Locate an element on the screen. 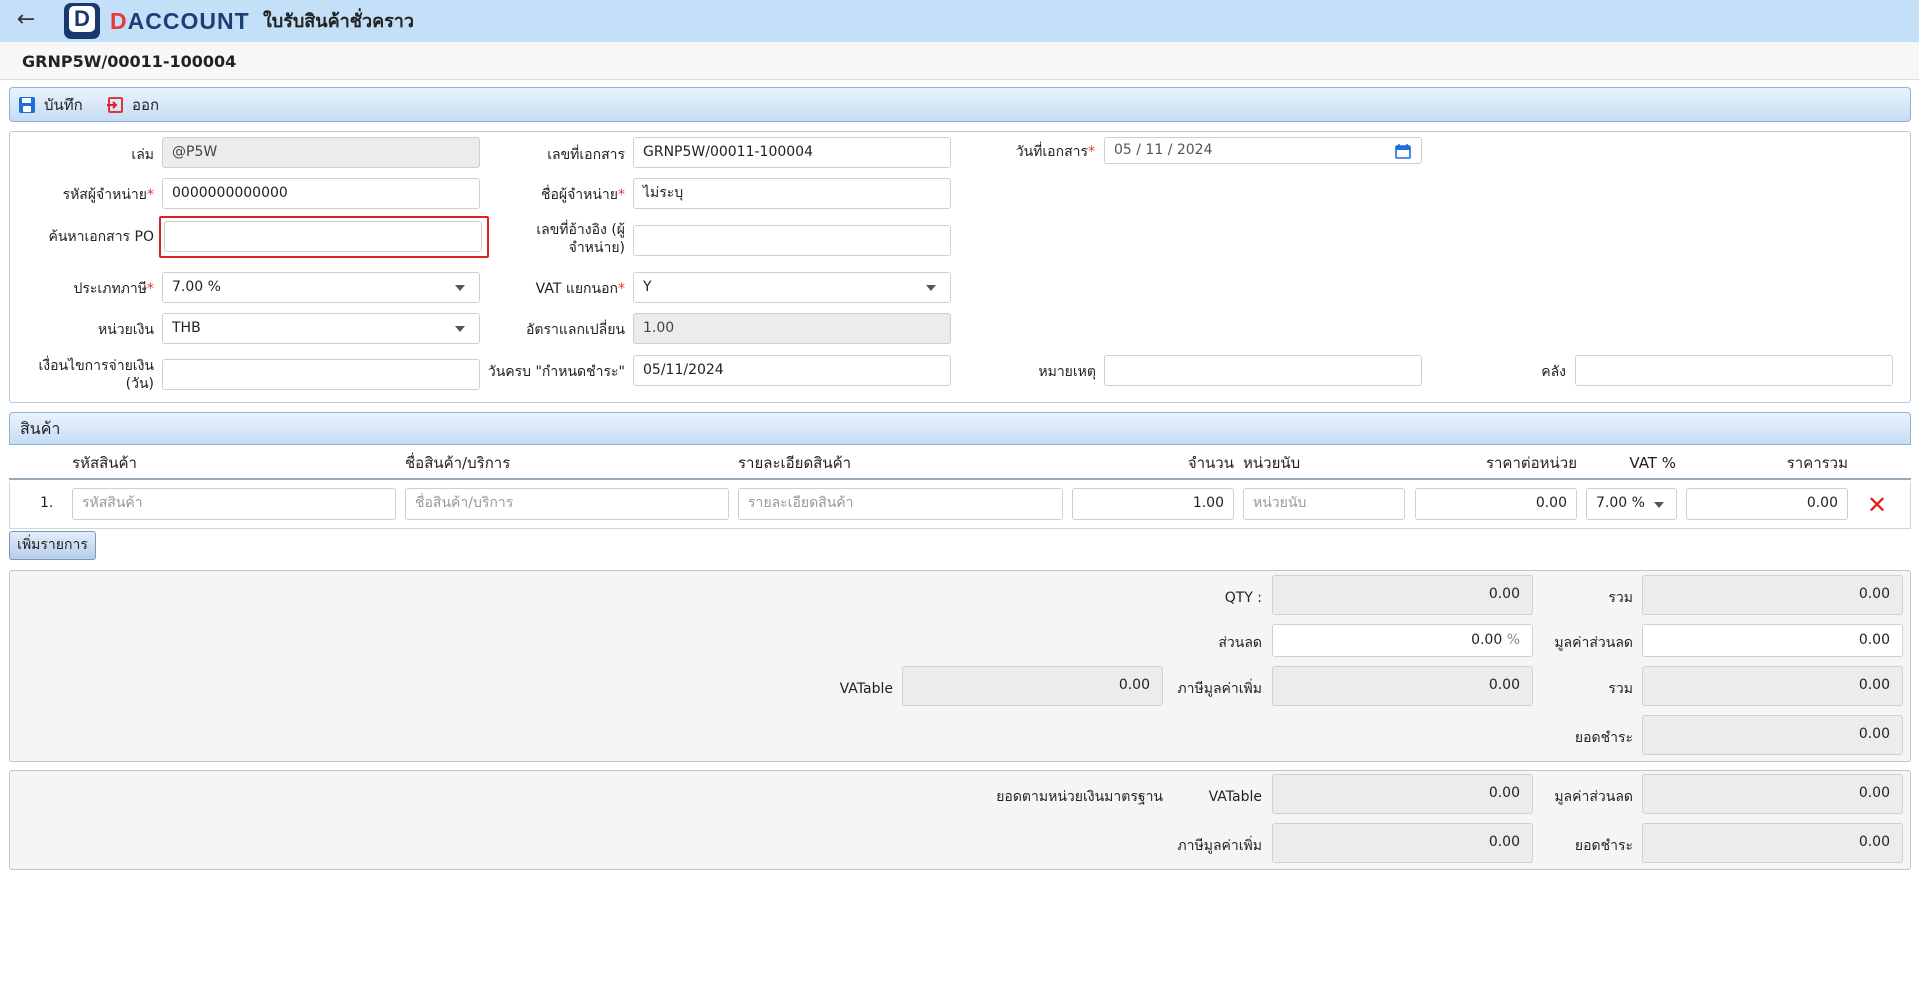  std-vat-field: 0.00 is located at coordinates (1402, 843).